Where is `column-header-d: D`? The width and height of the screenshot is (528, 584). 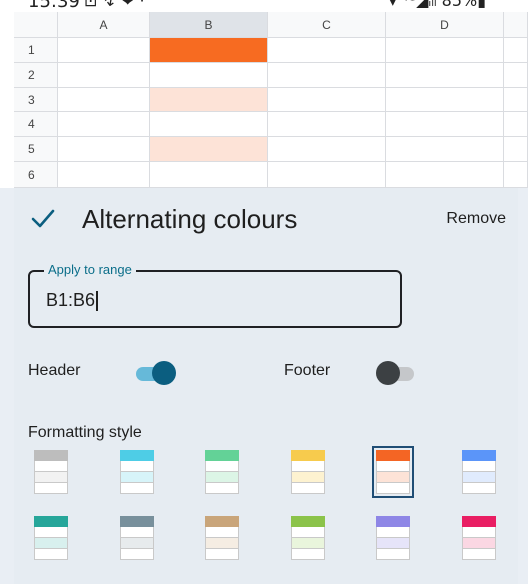
column-header-d: D is located at coordinates (445, 25).